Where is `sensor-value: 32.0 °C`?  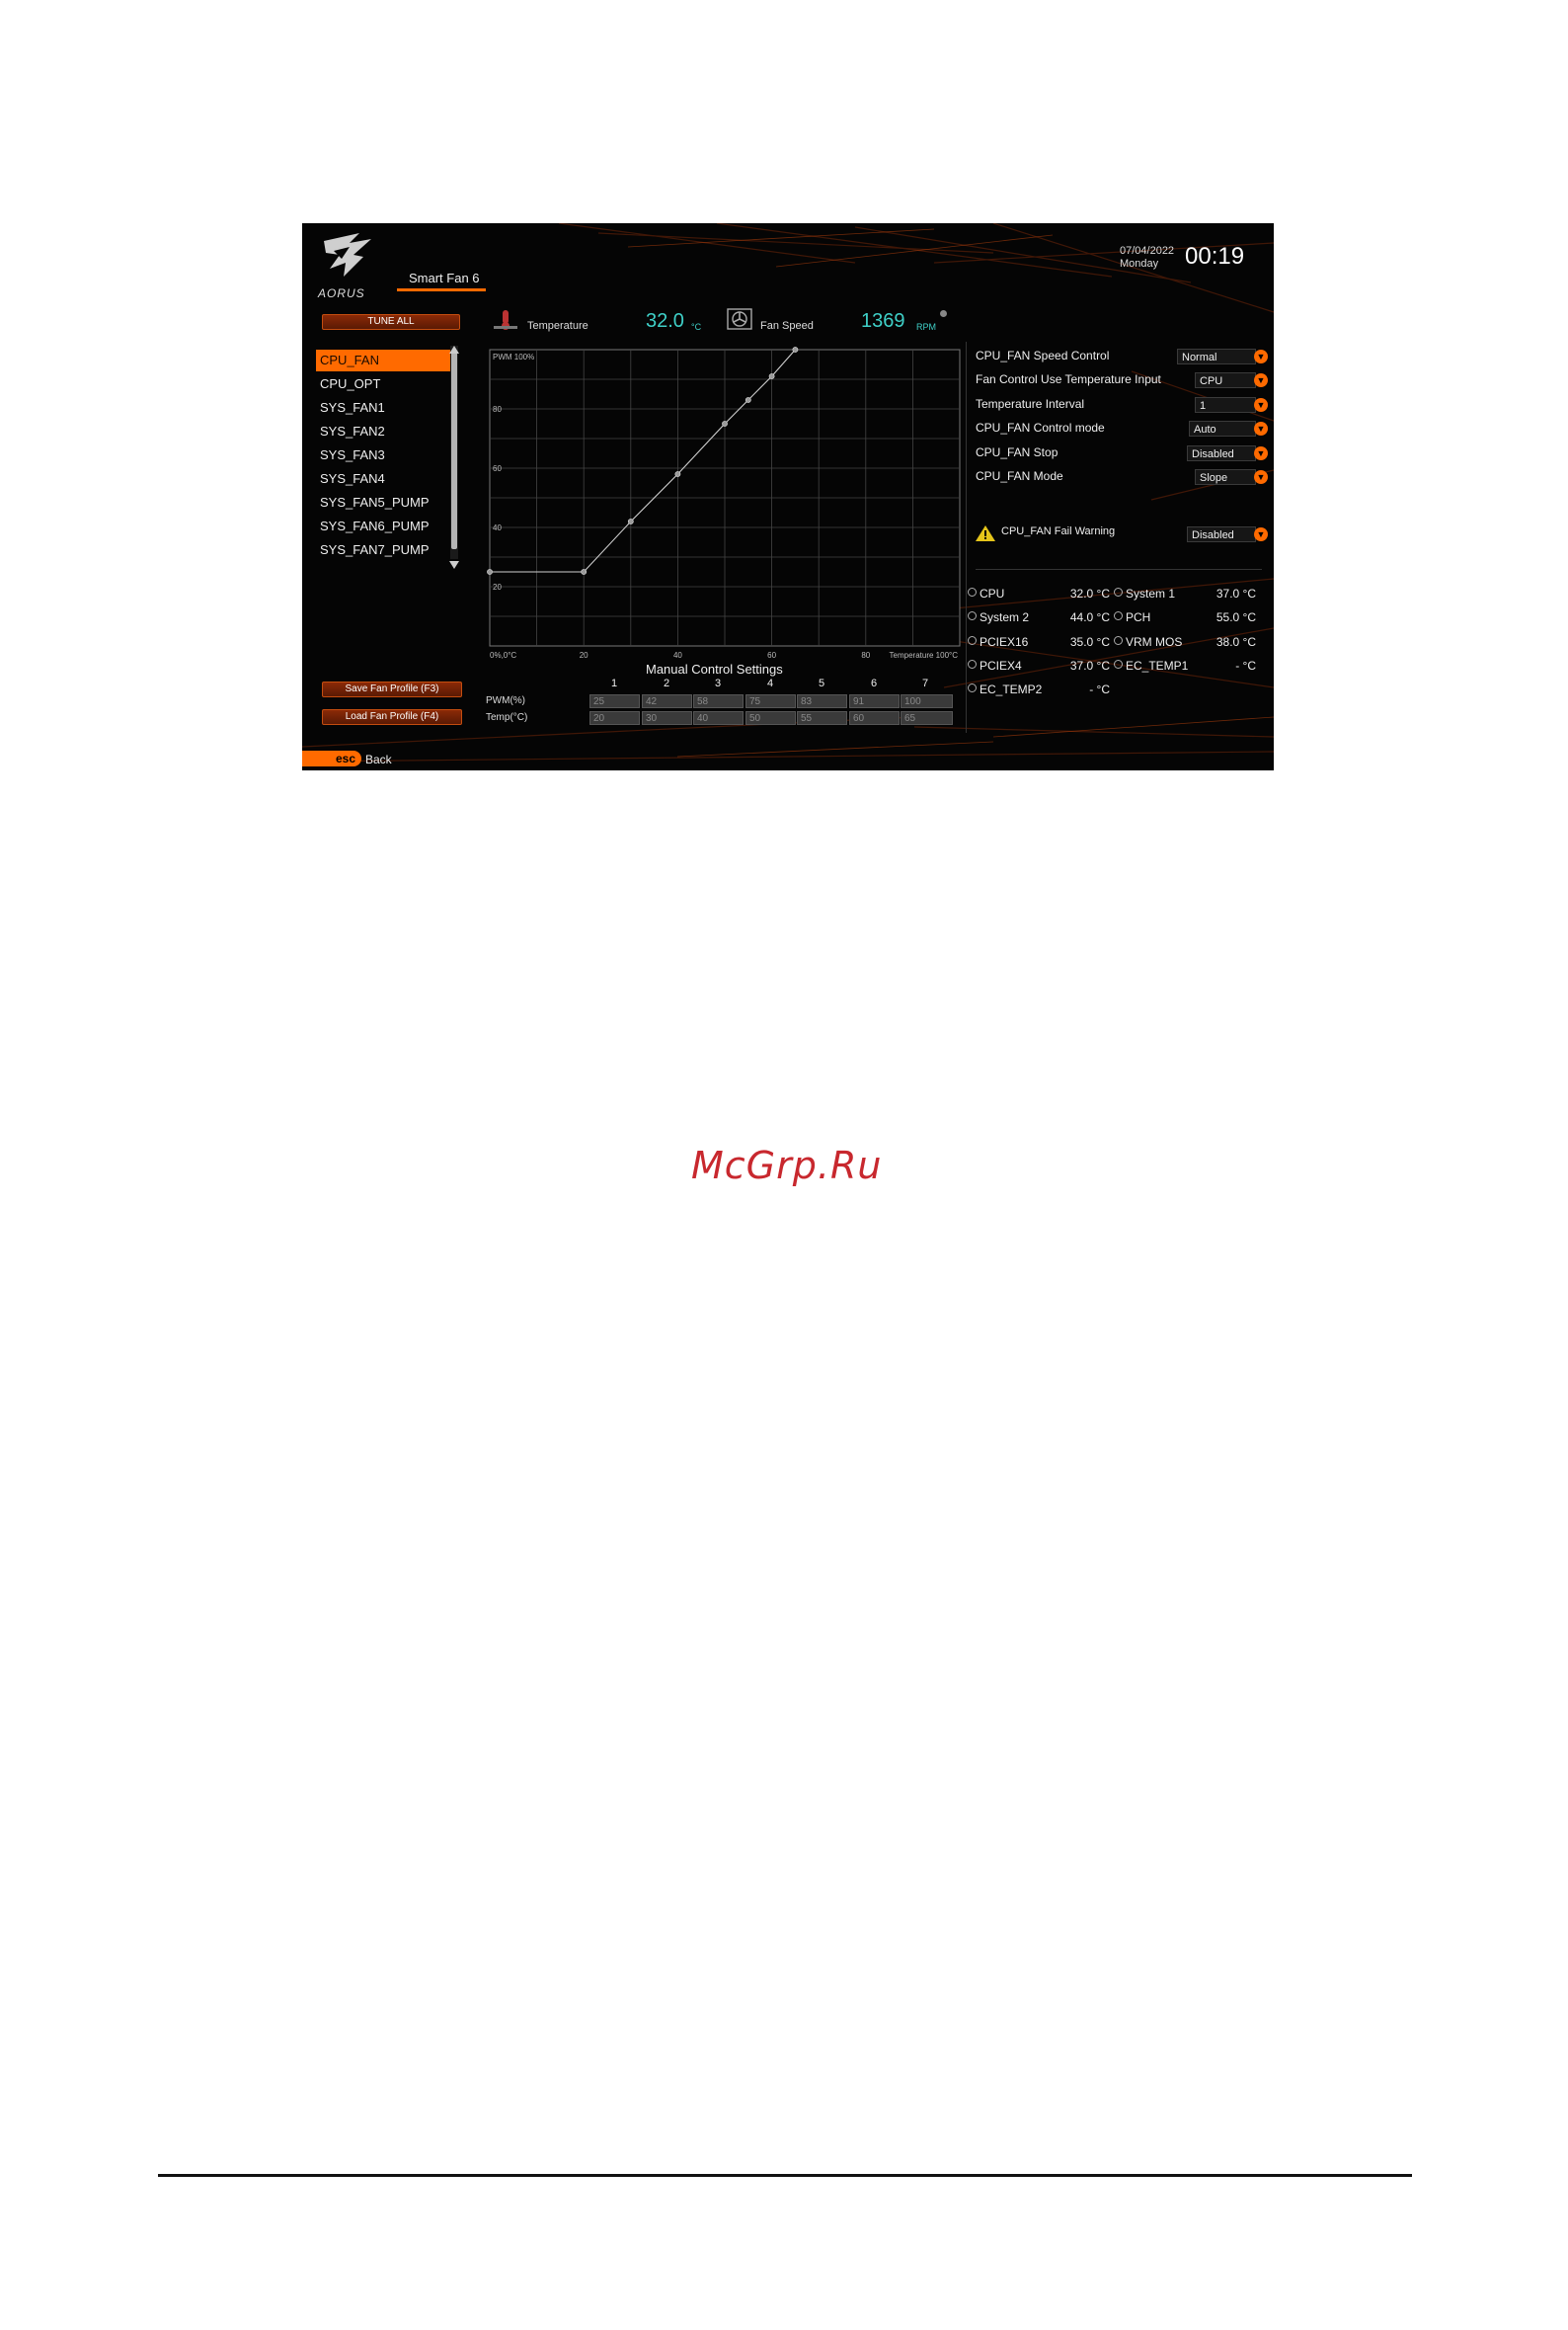 sensor-value: 32.0 °C is located at coordinates (1089, 594).